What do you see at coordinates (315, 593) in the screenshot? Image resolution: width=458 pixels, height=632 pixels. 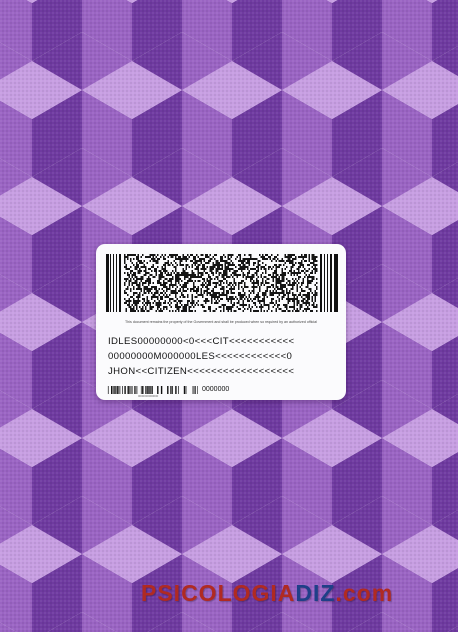 I see `watermark-part-diz: DIZ` at bounding box center [315, 593].